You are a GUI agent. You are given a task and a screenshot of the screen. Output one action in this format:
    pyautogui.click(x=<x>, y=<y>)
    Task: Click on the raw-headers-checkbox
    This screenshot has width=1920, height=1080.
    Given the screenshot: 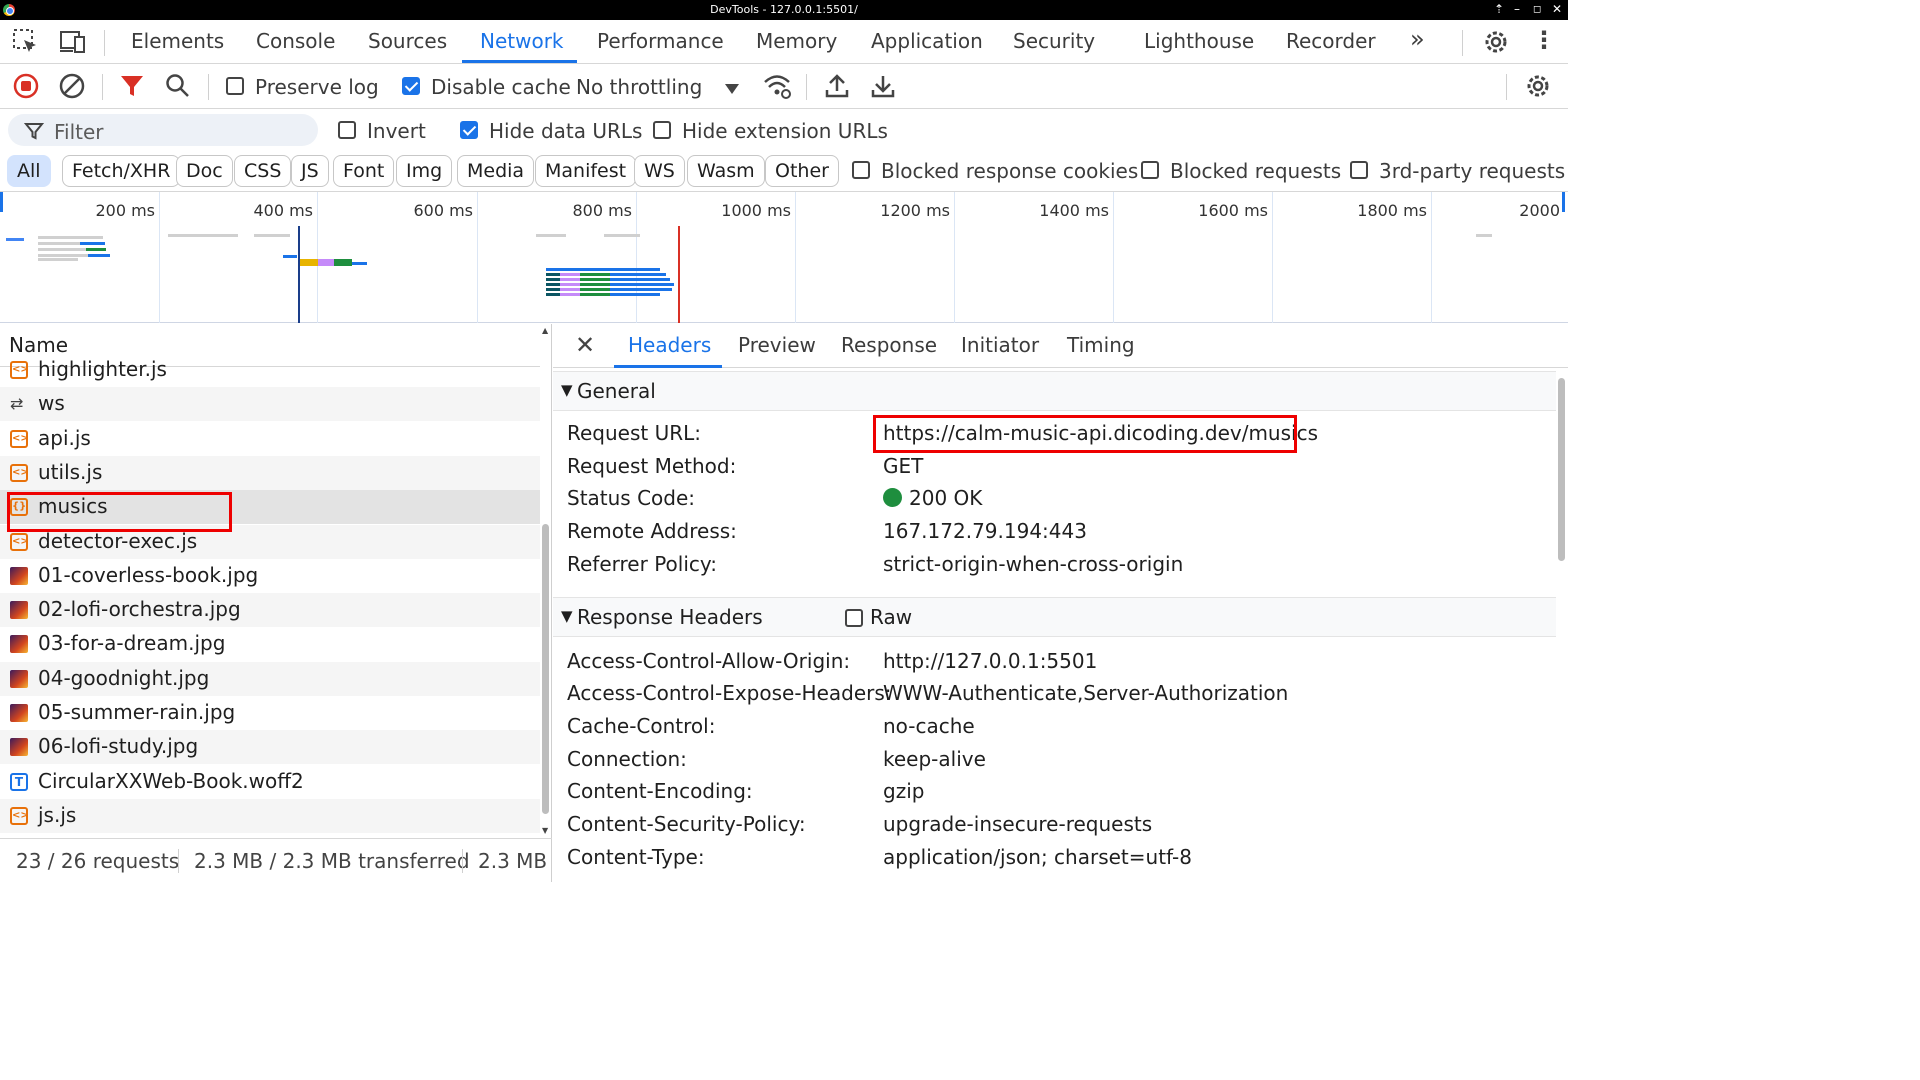 What is the action you would take?
    pyautogui.click(x=854, y=618)
    